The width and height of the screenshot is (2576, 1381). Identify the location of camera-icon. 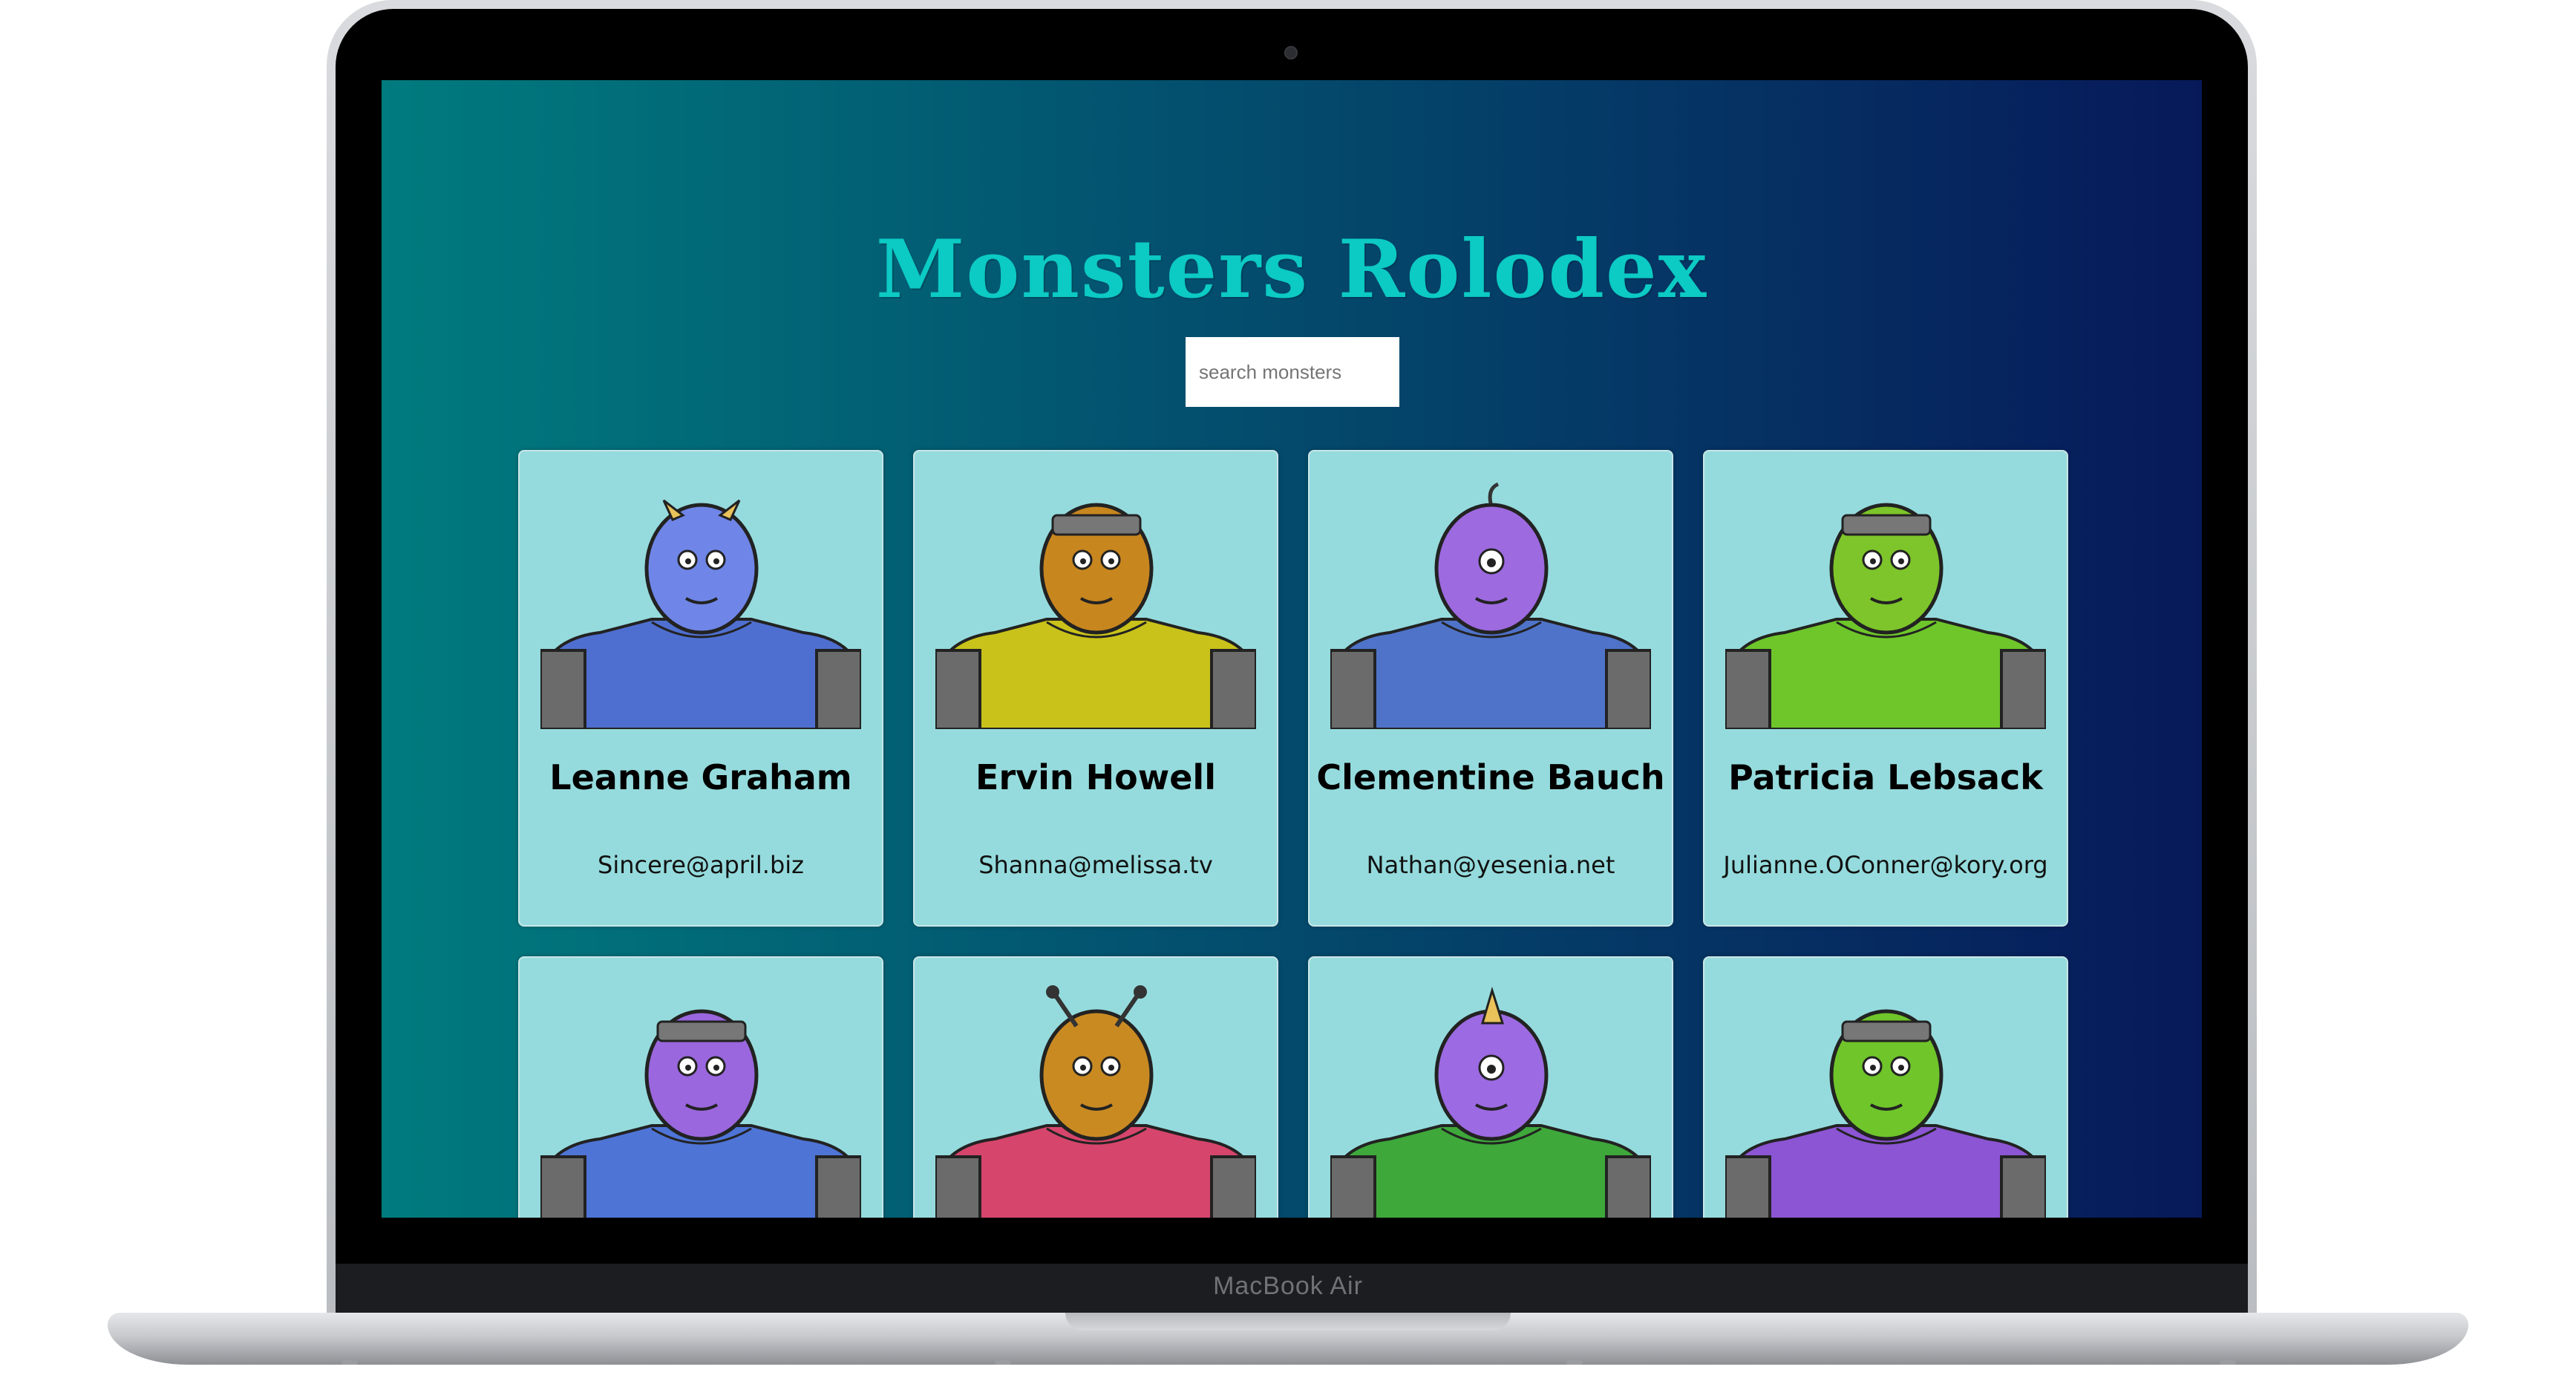
(1291, 52).